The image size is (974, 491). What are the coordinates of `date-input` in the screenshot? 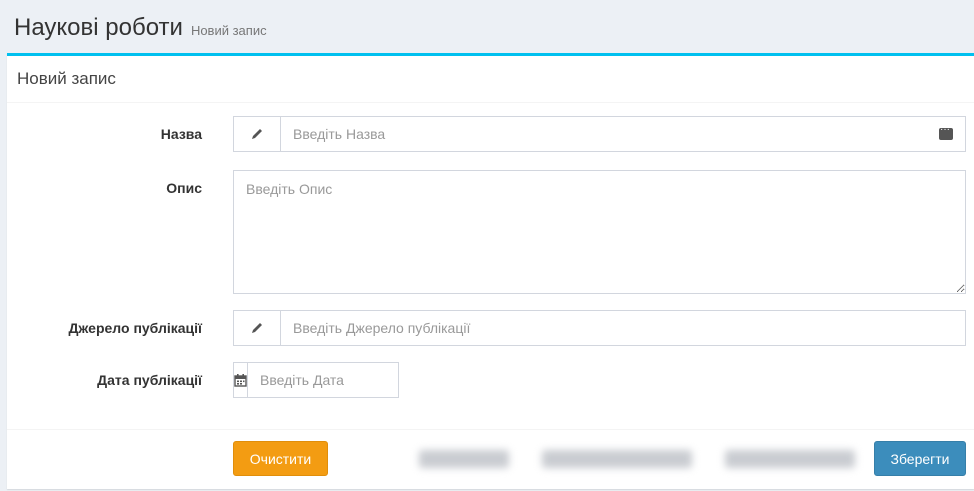 It's located at (350, 380).